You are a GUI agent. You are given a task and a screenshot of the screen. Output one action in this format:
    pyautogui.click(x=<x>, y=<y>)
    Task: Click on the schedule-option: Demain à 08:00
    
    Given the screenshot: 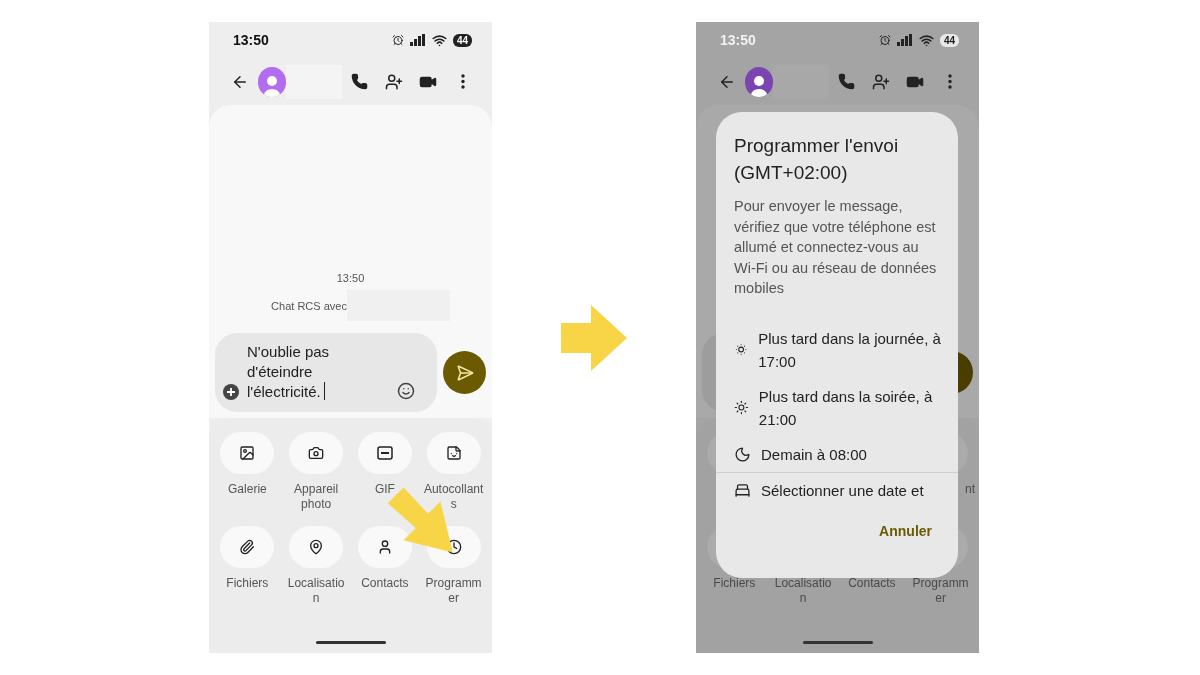 What is the action you would take?
    pyautogui.click(x=837, y=454)
    